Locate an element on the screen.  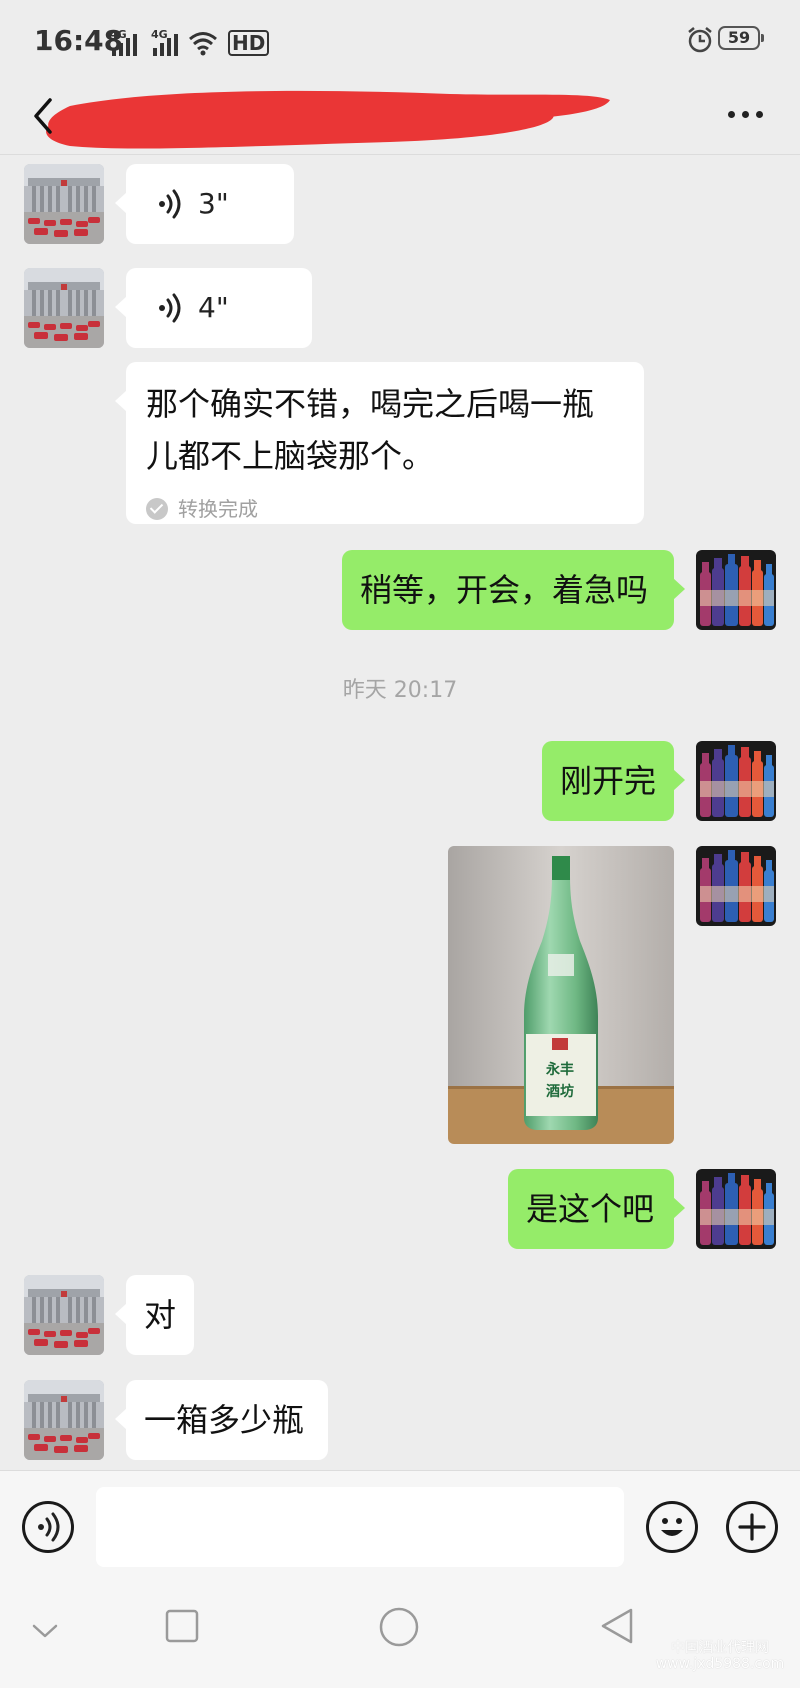
voice-input-button is located at coordinates (48, 1527).